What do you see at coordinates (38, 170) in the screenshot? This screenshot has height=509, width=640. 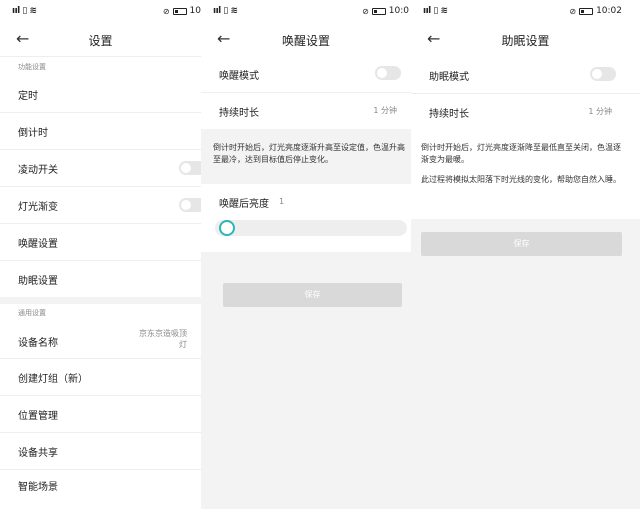 I see `item-label: 凌动开关` at bounding box center [38, 170].